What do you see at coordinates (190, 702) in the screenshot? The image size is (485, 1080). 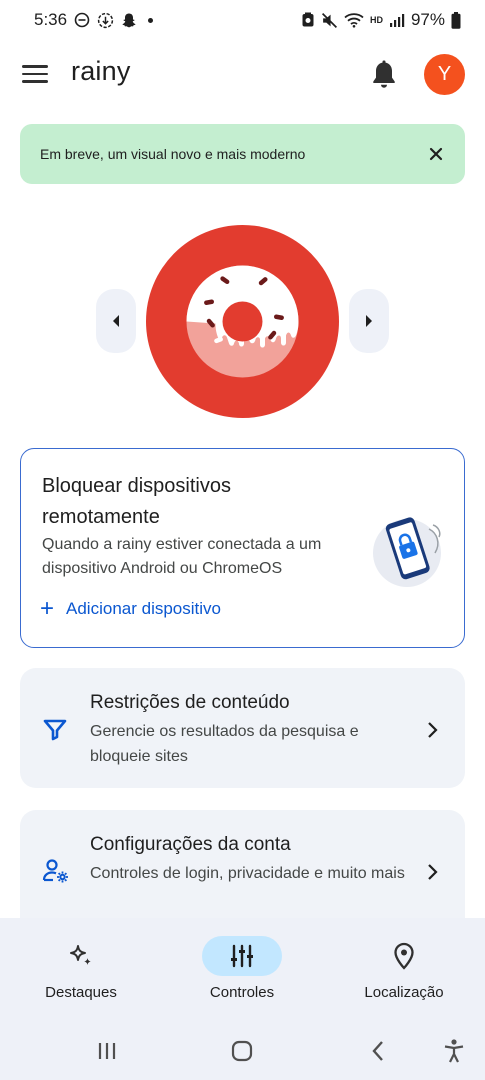 I see `restrictions-title: Restrições de conteúdo` at bounding box center [190, 702].